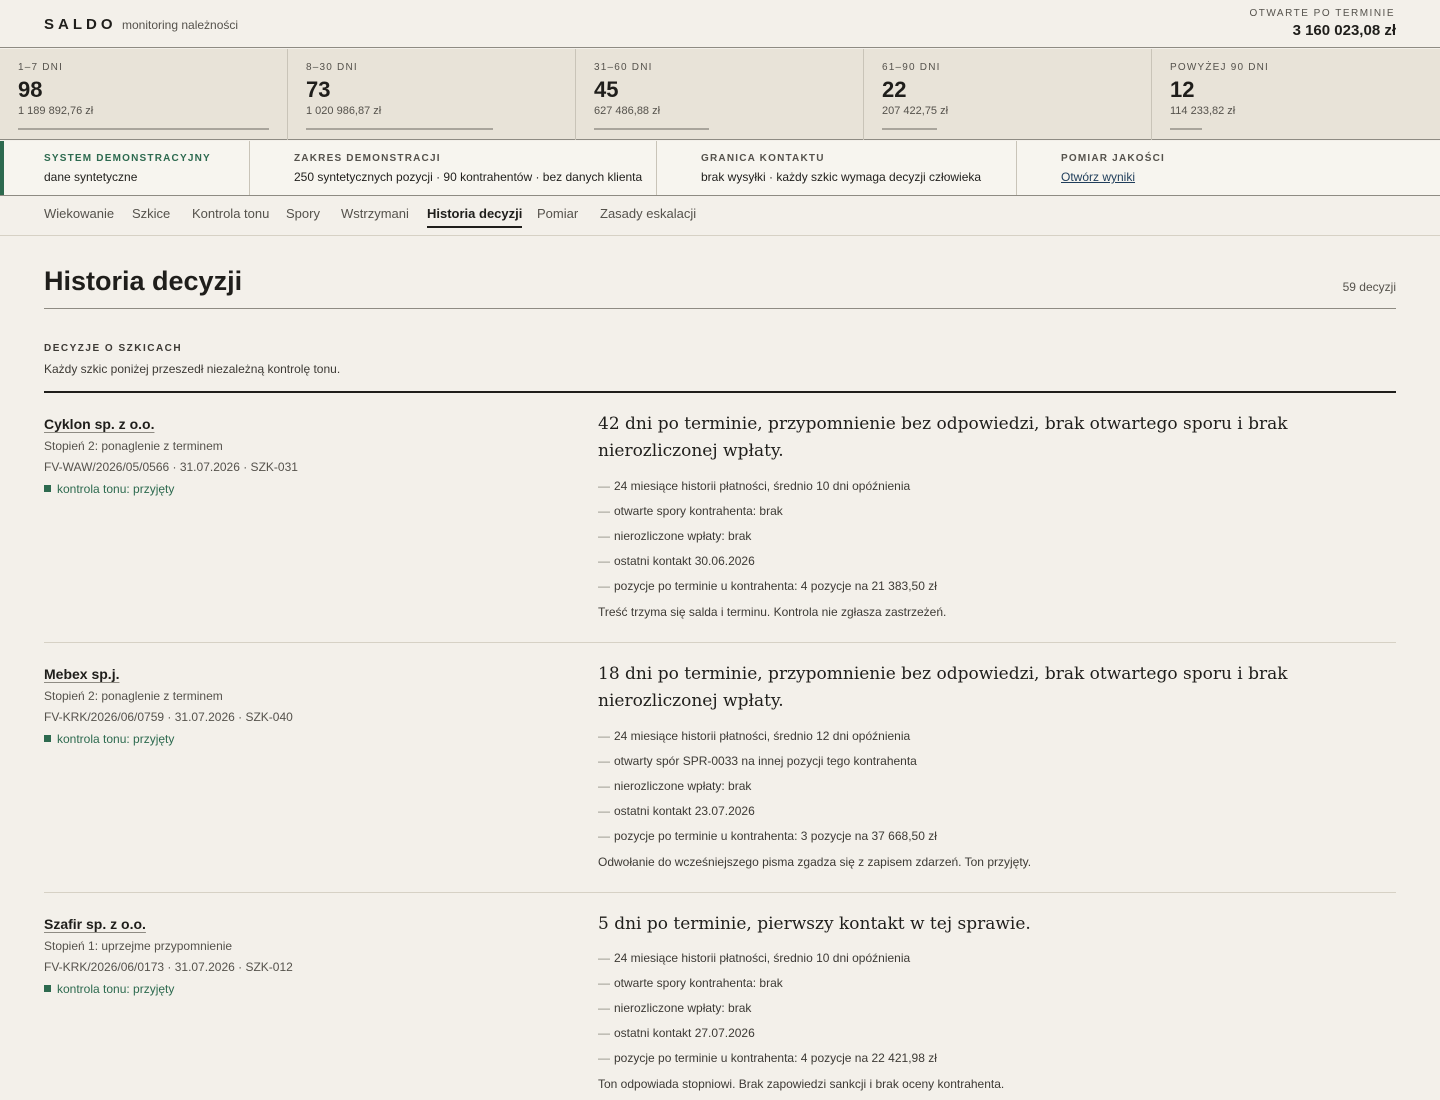  Describe the element at coordinates (318, 89) in the screenshot. I see `bucket-count: 73` at that location.